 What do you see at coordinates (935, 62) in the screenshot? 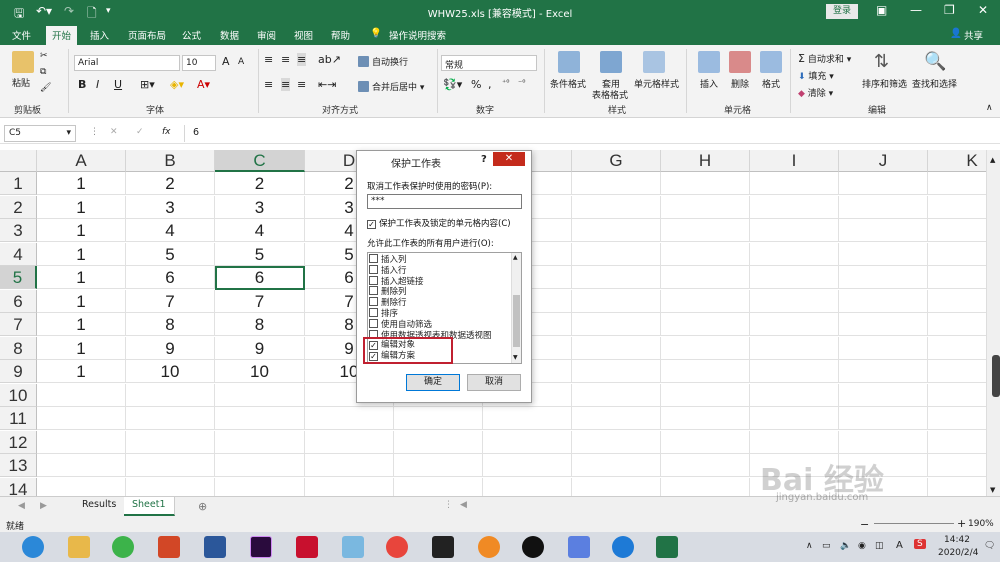
I see `find-select-icon: 🔍` at bounding box center [935, 62].